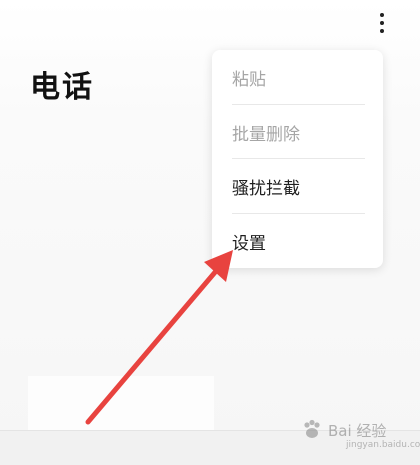 The image size is (420, 465). What do you see at coordinates (382, 15) in the screenshot?
I see `more-vertical-icon` at bounding box center [382, 15].